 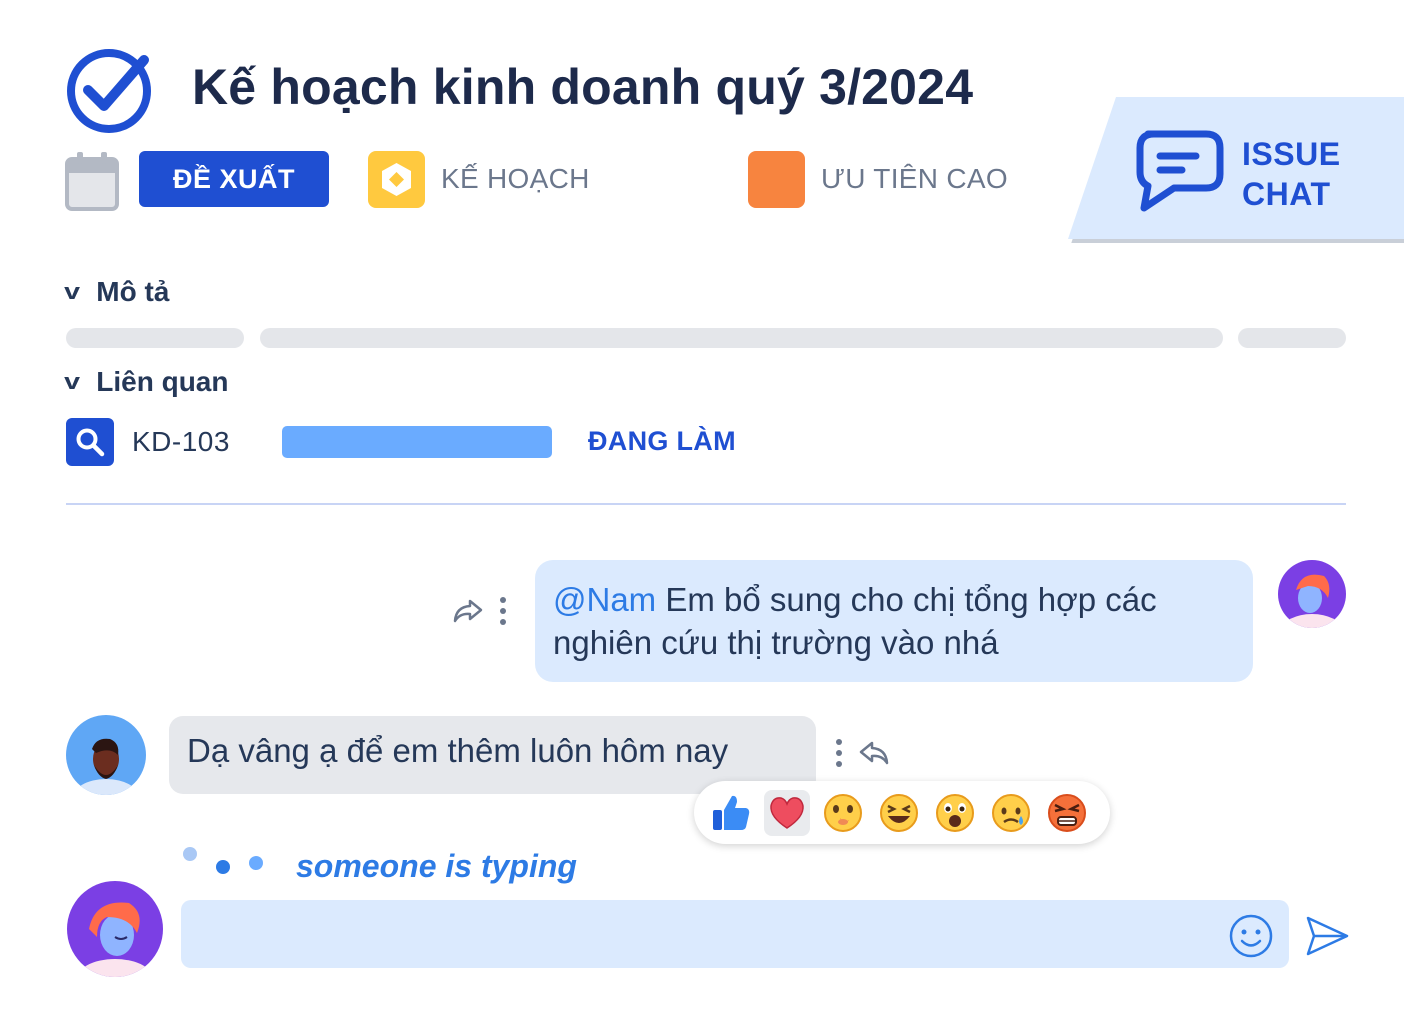 I want to click on hugging-face-icon, so click(x=843, y=812).